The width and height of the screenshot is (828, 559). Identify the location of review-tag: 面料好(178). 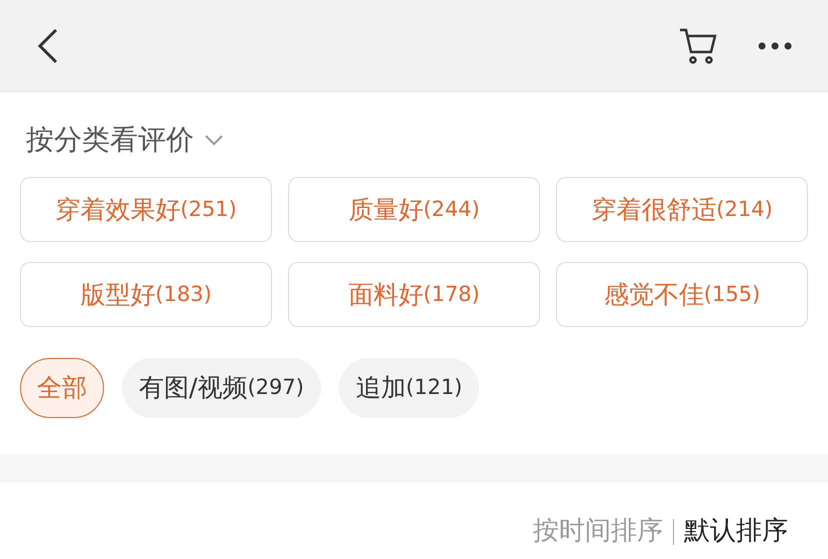
(414, 294).